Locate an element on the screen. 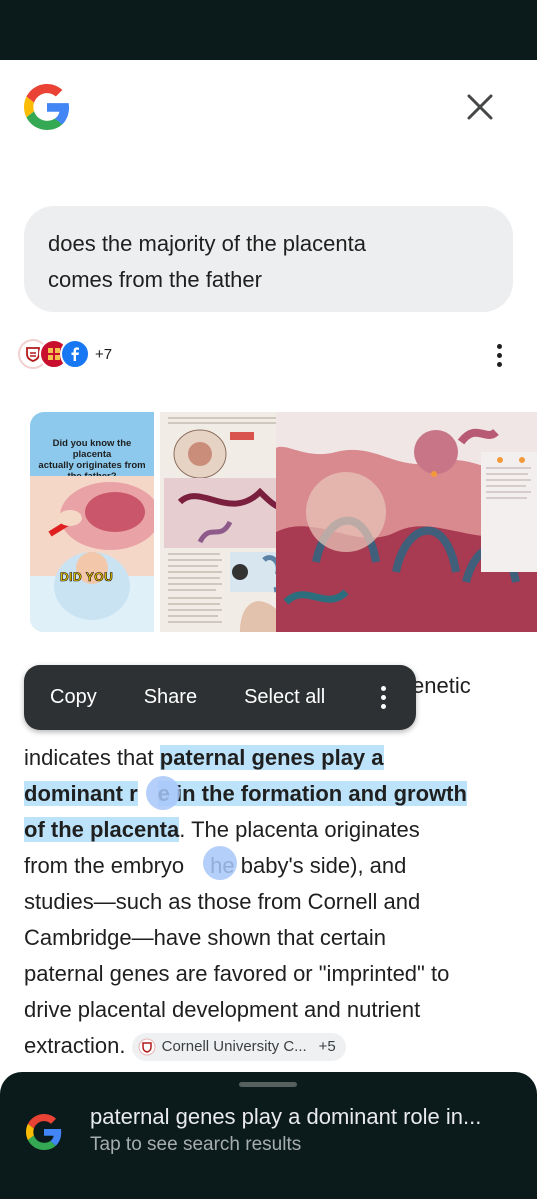 The width and height of the screenshot is (537, 1199). selected-text: e in the formation and growth is located at coordinates (312, 793).